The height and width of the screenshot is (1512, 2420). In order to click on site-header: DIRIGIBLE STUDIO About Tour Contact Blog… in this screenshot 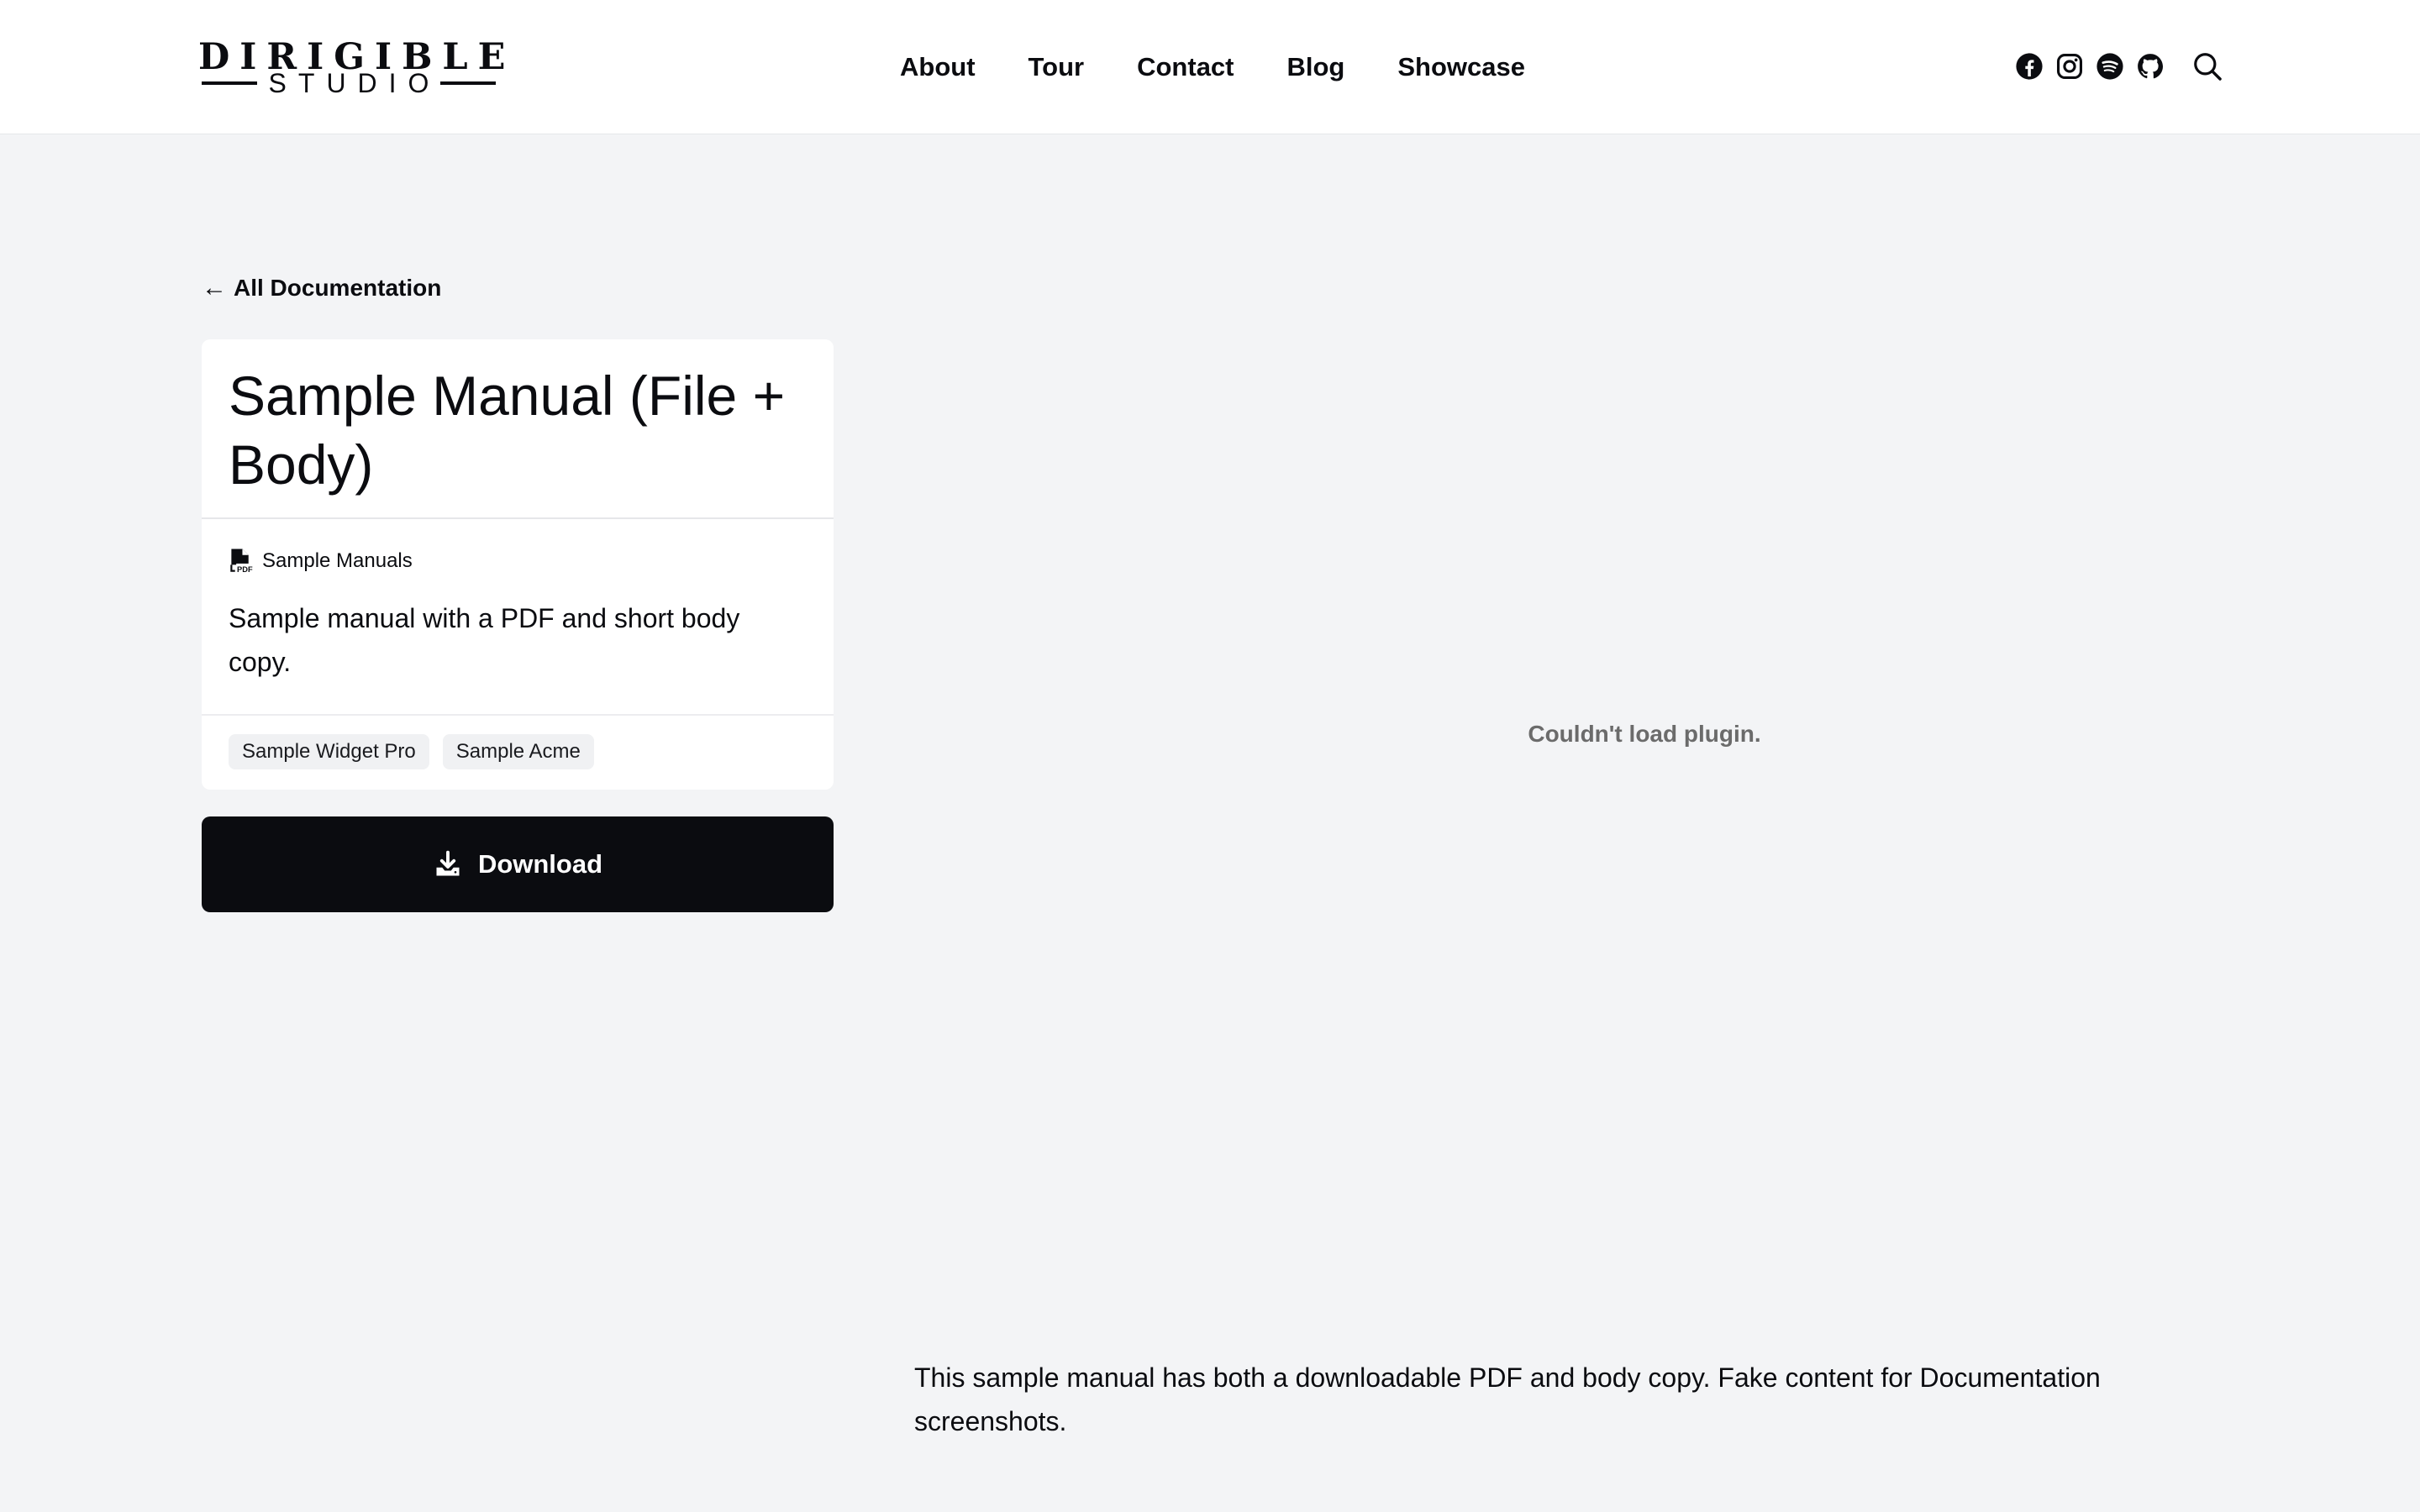, I will do `click(1210, 67)`.